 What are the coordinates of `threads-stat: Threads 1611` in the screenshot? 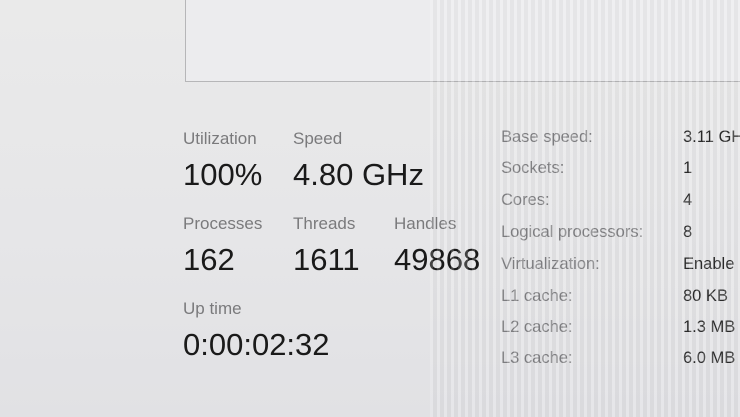 It's located at (326, 246).